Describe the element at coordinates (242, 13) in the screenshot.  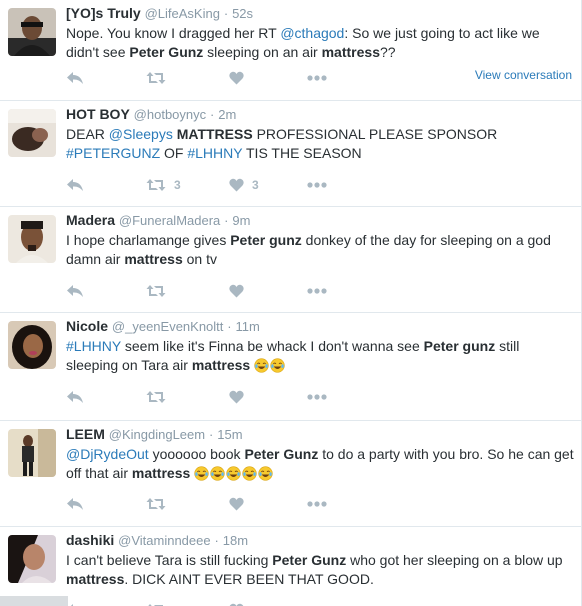
I see `timestamp: 52s` at that location.